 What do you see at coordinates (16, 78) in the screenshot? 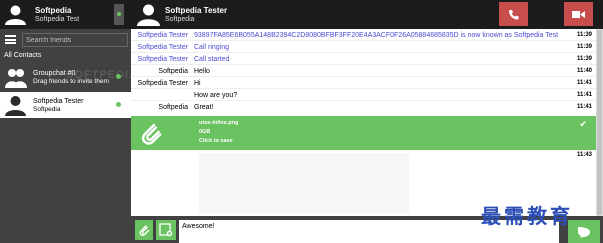
I see `group-avatar-icon` at bounding box center [16, 78].